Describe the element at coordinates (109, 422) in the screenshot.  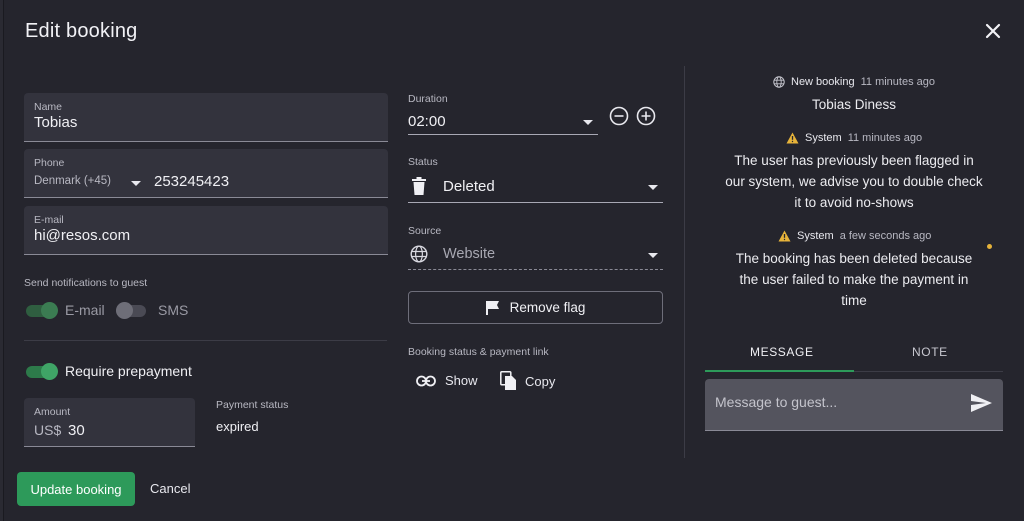
I see `amount-field: Amount US$ 30` at that location.